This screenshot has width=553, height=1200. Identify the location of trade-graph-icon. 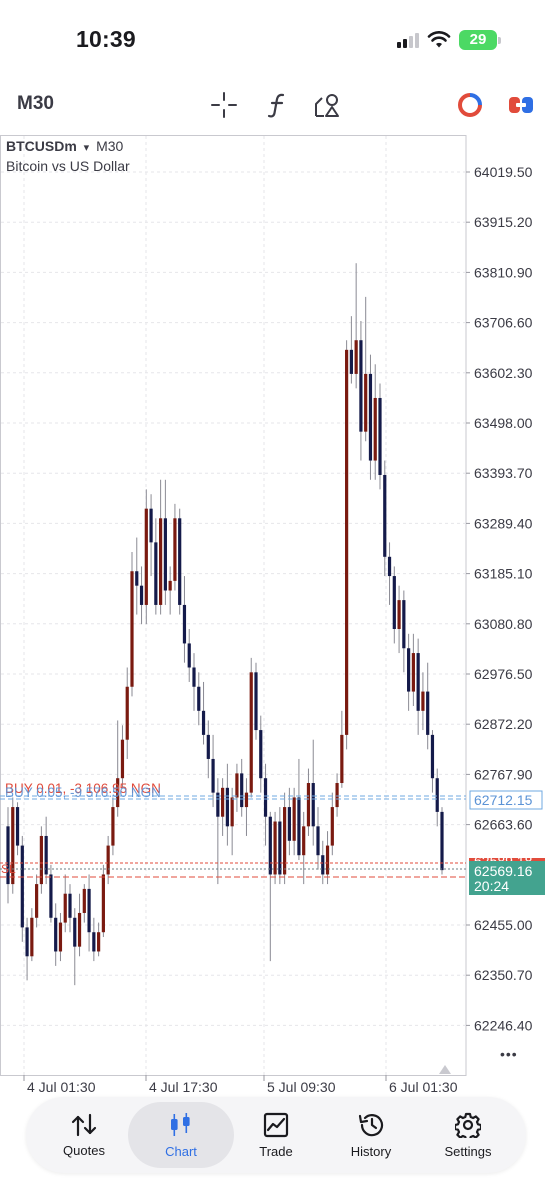
(276, 1124).